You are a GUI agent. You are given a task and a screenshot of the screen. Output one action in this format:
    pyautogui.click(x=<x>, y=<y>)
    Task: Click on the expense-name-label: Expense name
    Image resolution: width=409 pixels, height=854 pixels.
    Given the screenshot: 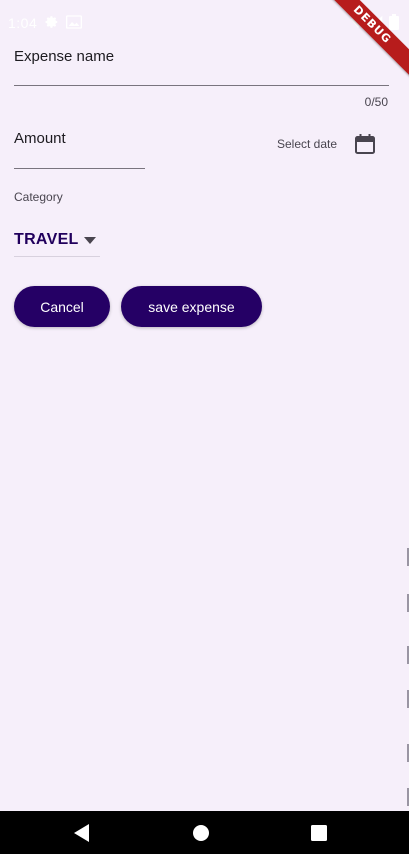 What is the action you would take?
    pyautogui.click(x=64, y=56)
    